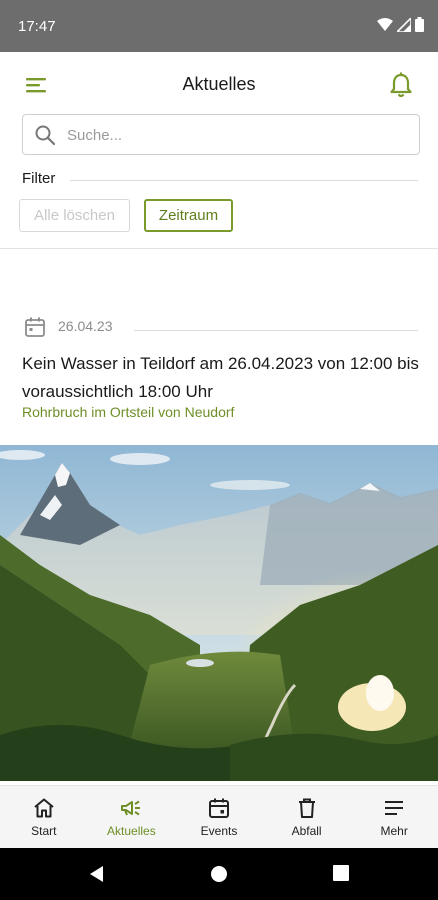 The width and height of the screenshot is (438, 900). I want to click on news-date: 26.04.23, so click(85, 326).